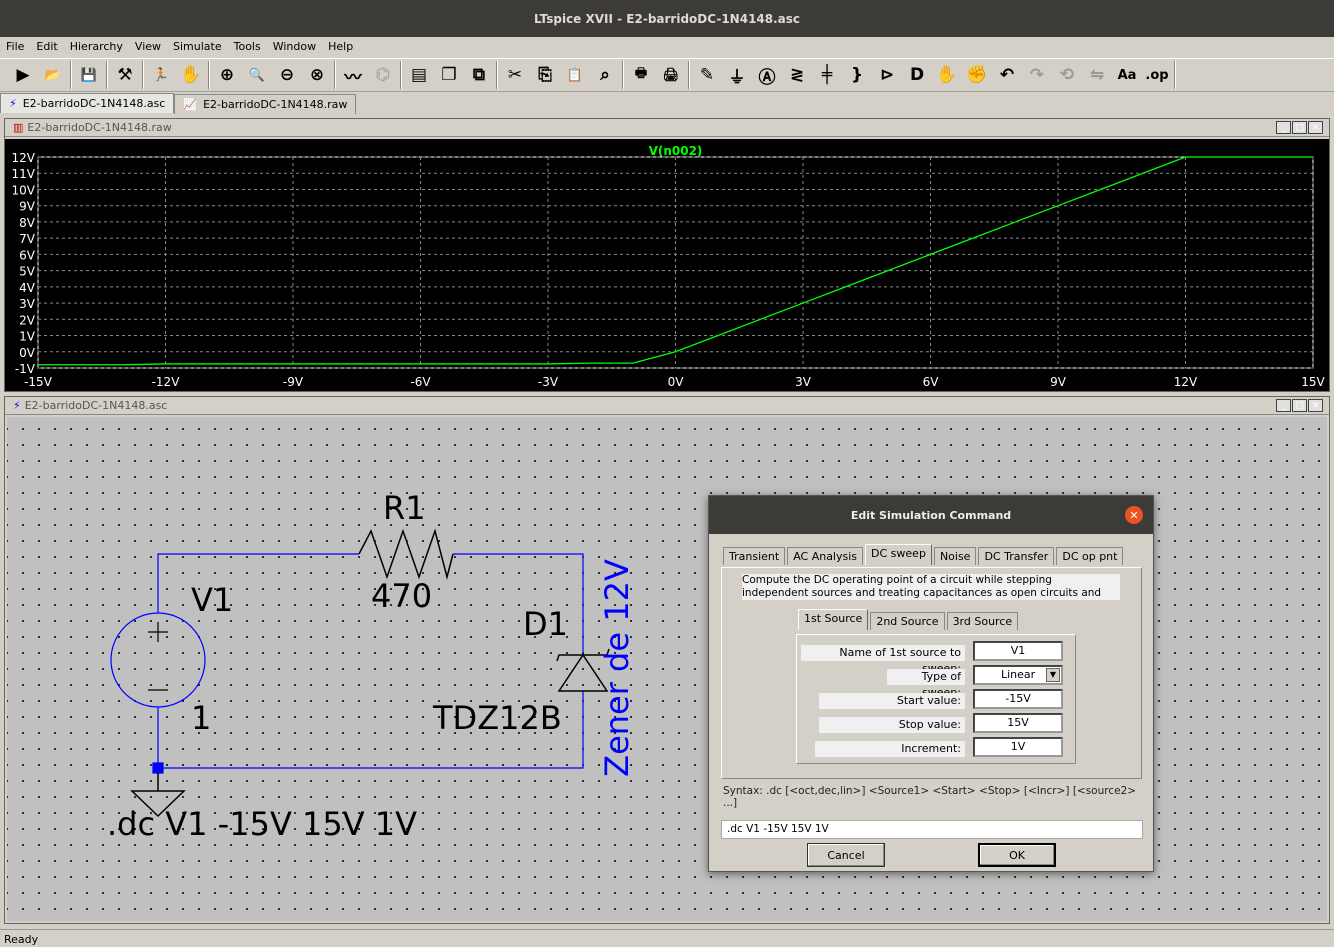 The width and height of the screenshot is (1334, 947). What do you see at coordinates (227, 75) in the screenshot?
I see `zoom-in-icon: ⊕` at bounding box center [227, 75].